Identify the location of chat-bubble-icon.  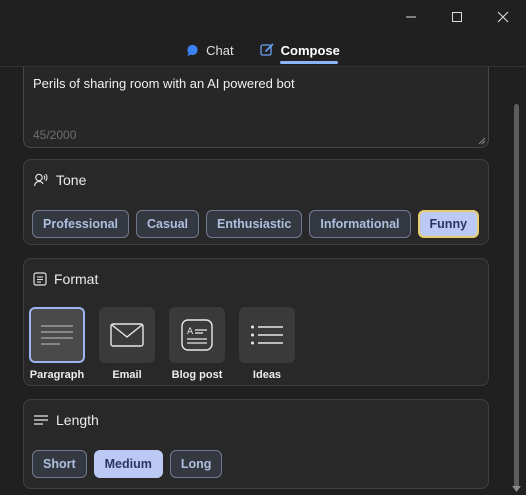
(192, 50).